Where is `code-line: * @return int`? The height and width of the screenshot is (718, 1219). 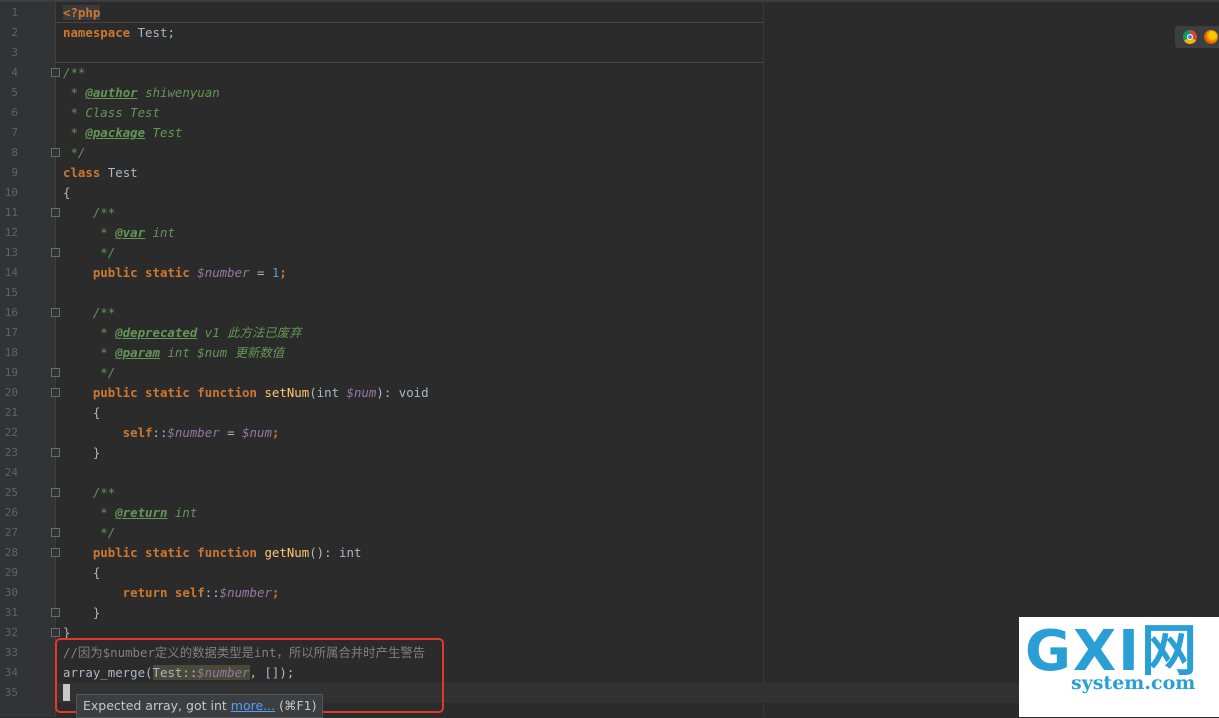
code-line: * @return int is located at coordinates (130, 513).